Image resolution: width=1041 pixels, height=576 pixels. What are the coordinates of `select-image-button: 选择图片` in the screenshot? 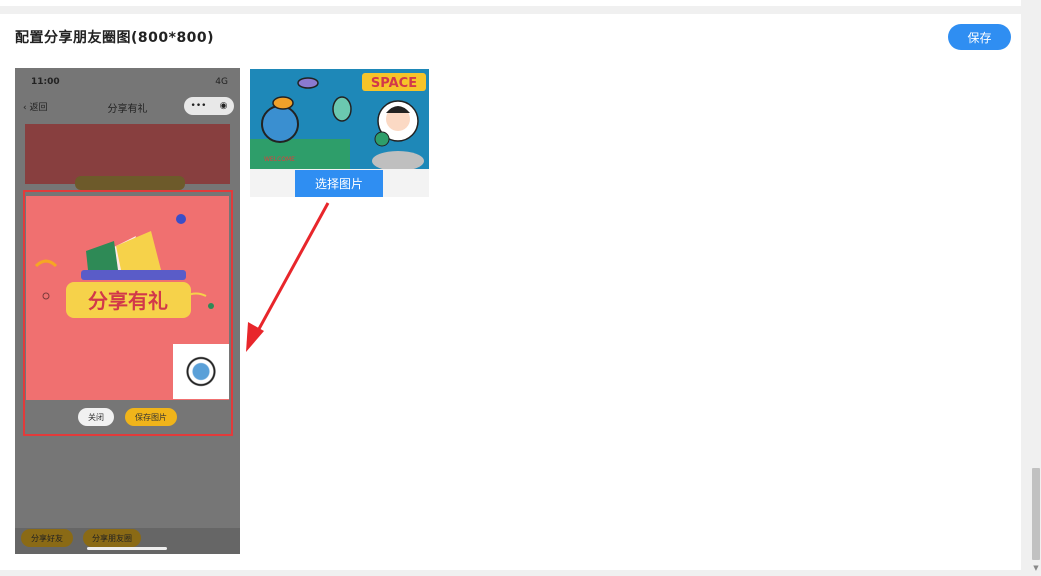 It's located at (339, 183).